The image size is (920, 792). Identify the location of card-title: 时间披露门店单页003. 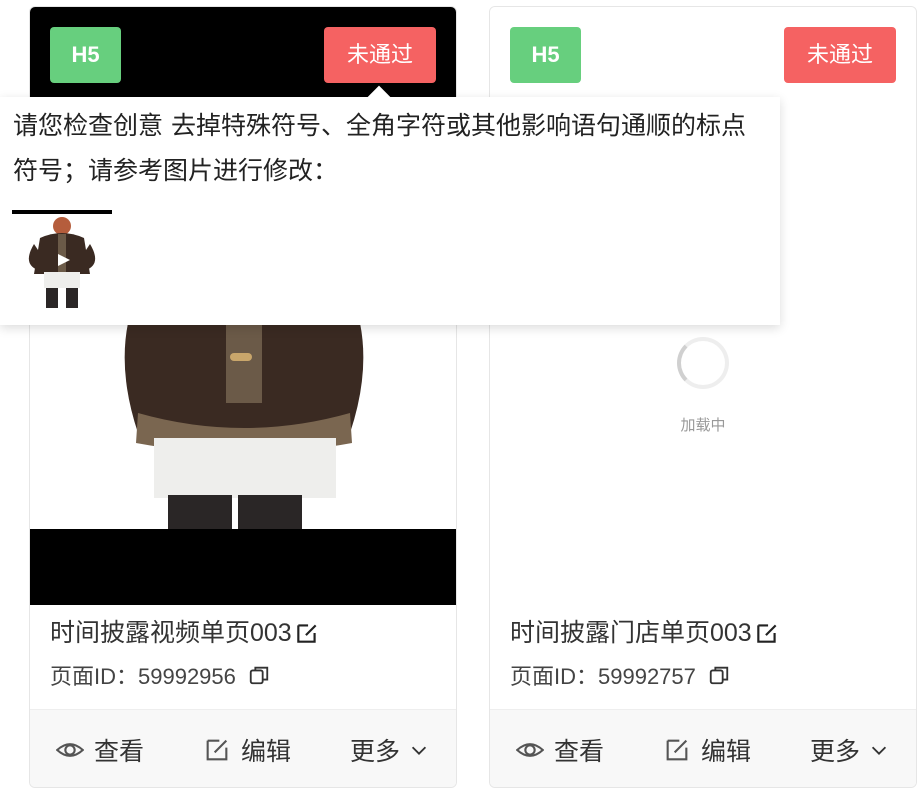
(631, 633).